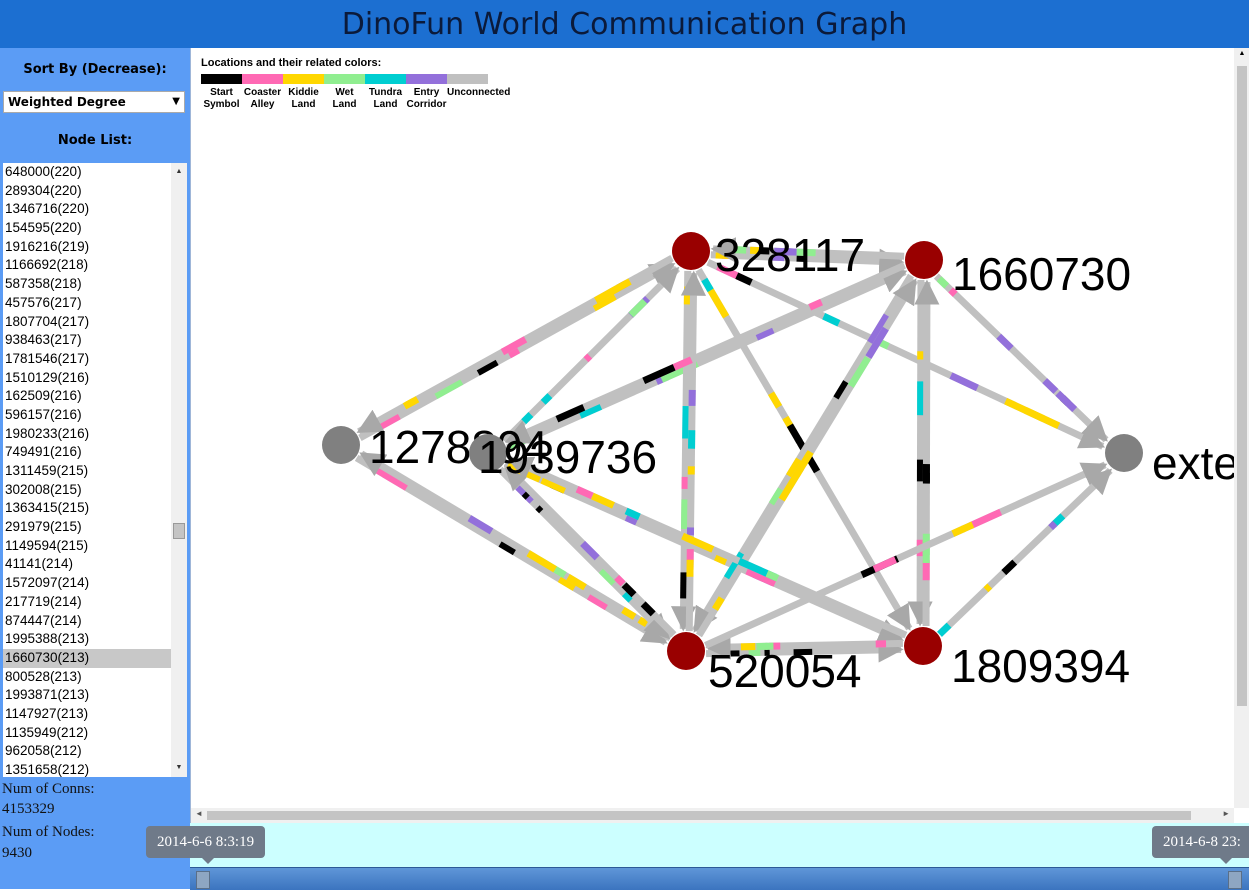  What do you see at coordinates (87, 434) in the screenshot?
I see `node-list-item: 1980233(216)` at bounding box center [87, 434].